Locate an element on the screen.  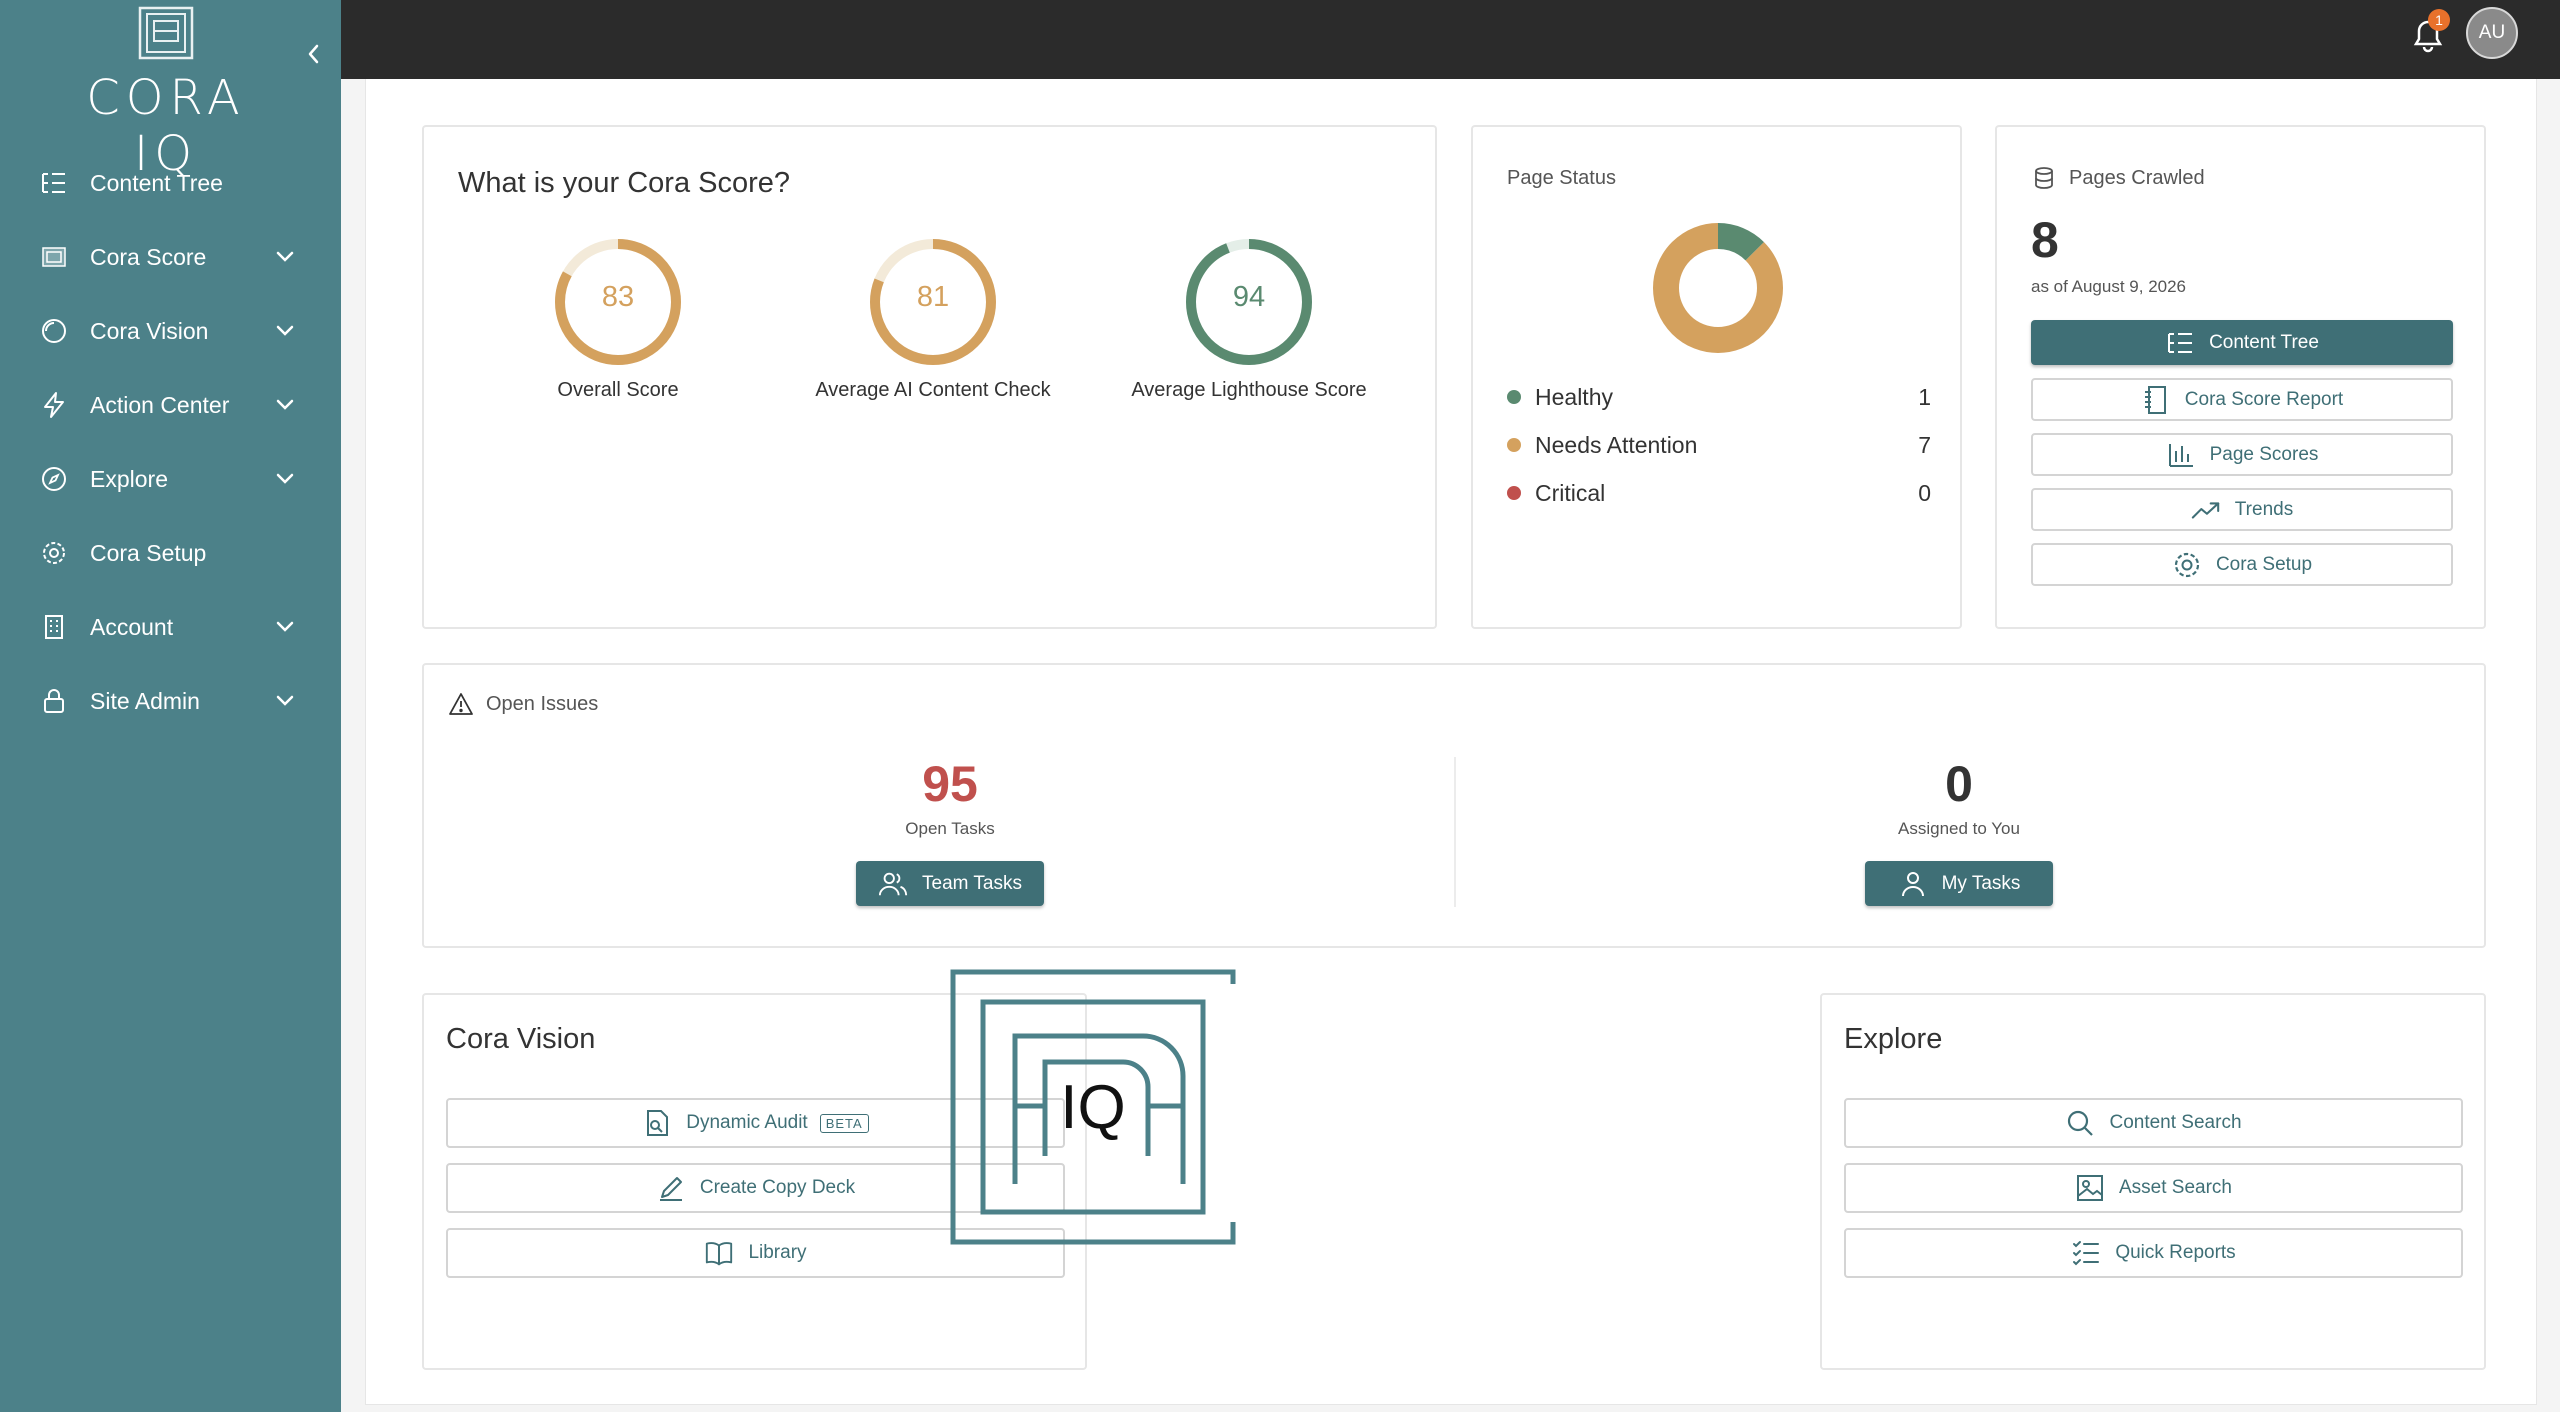
database-icon is located at coordinates (2044, 178).